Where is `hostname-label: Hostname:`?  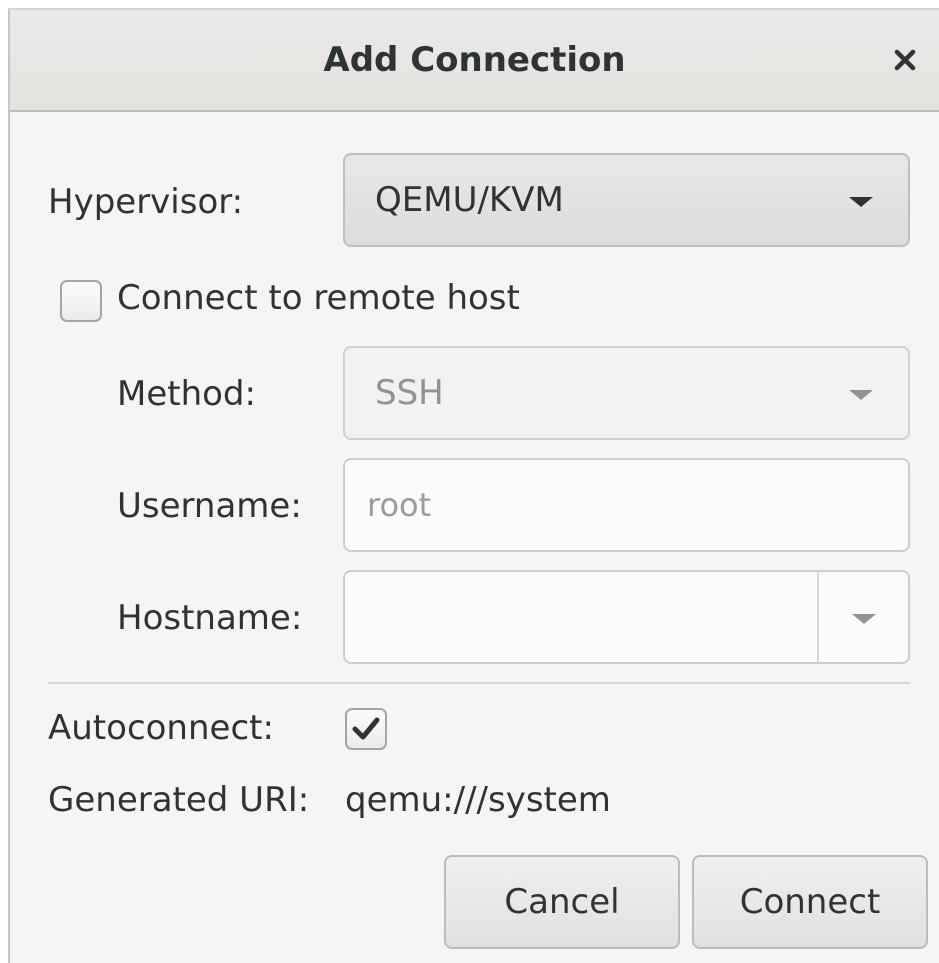
hostname-label: Hostname: is located at coordinates (210, 618).